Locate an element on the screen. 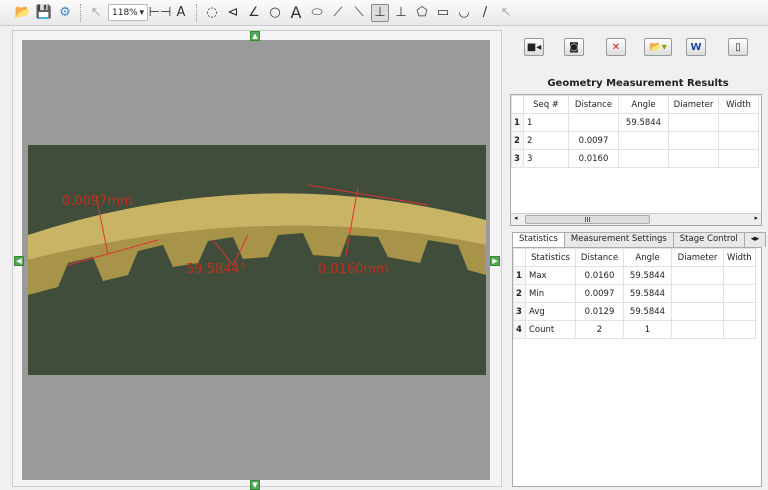 Image resolution: width=768 pixels, height=490 pixels. tab-statistics: Statistics is located at coordinates (538, 239).